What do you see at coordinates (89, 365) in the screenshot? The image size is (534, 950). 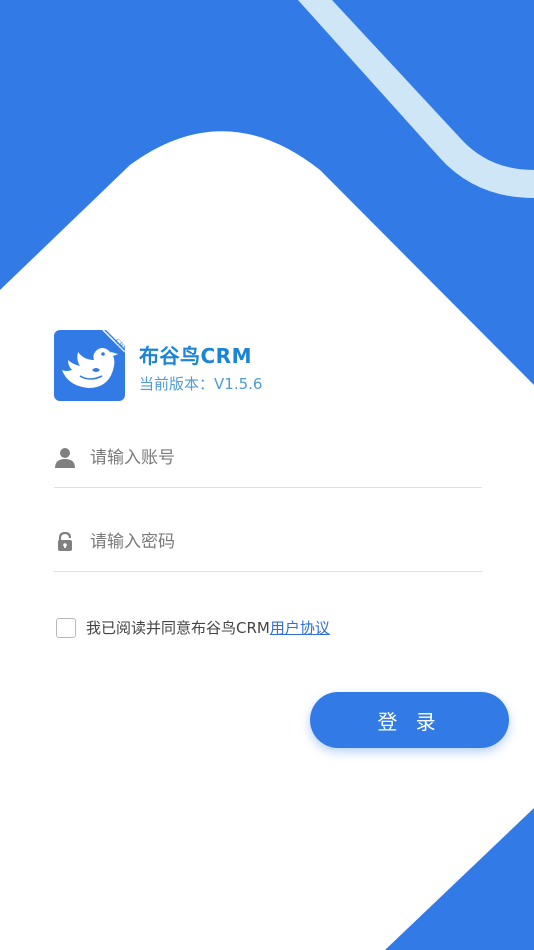 I see `app-logo-icon: CRM` at bounding box center [89, 365].